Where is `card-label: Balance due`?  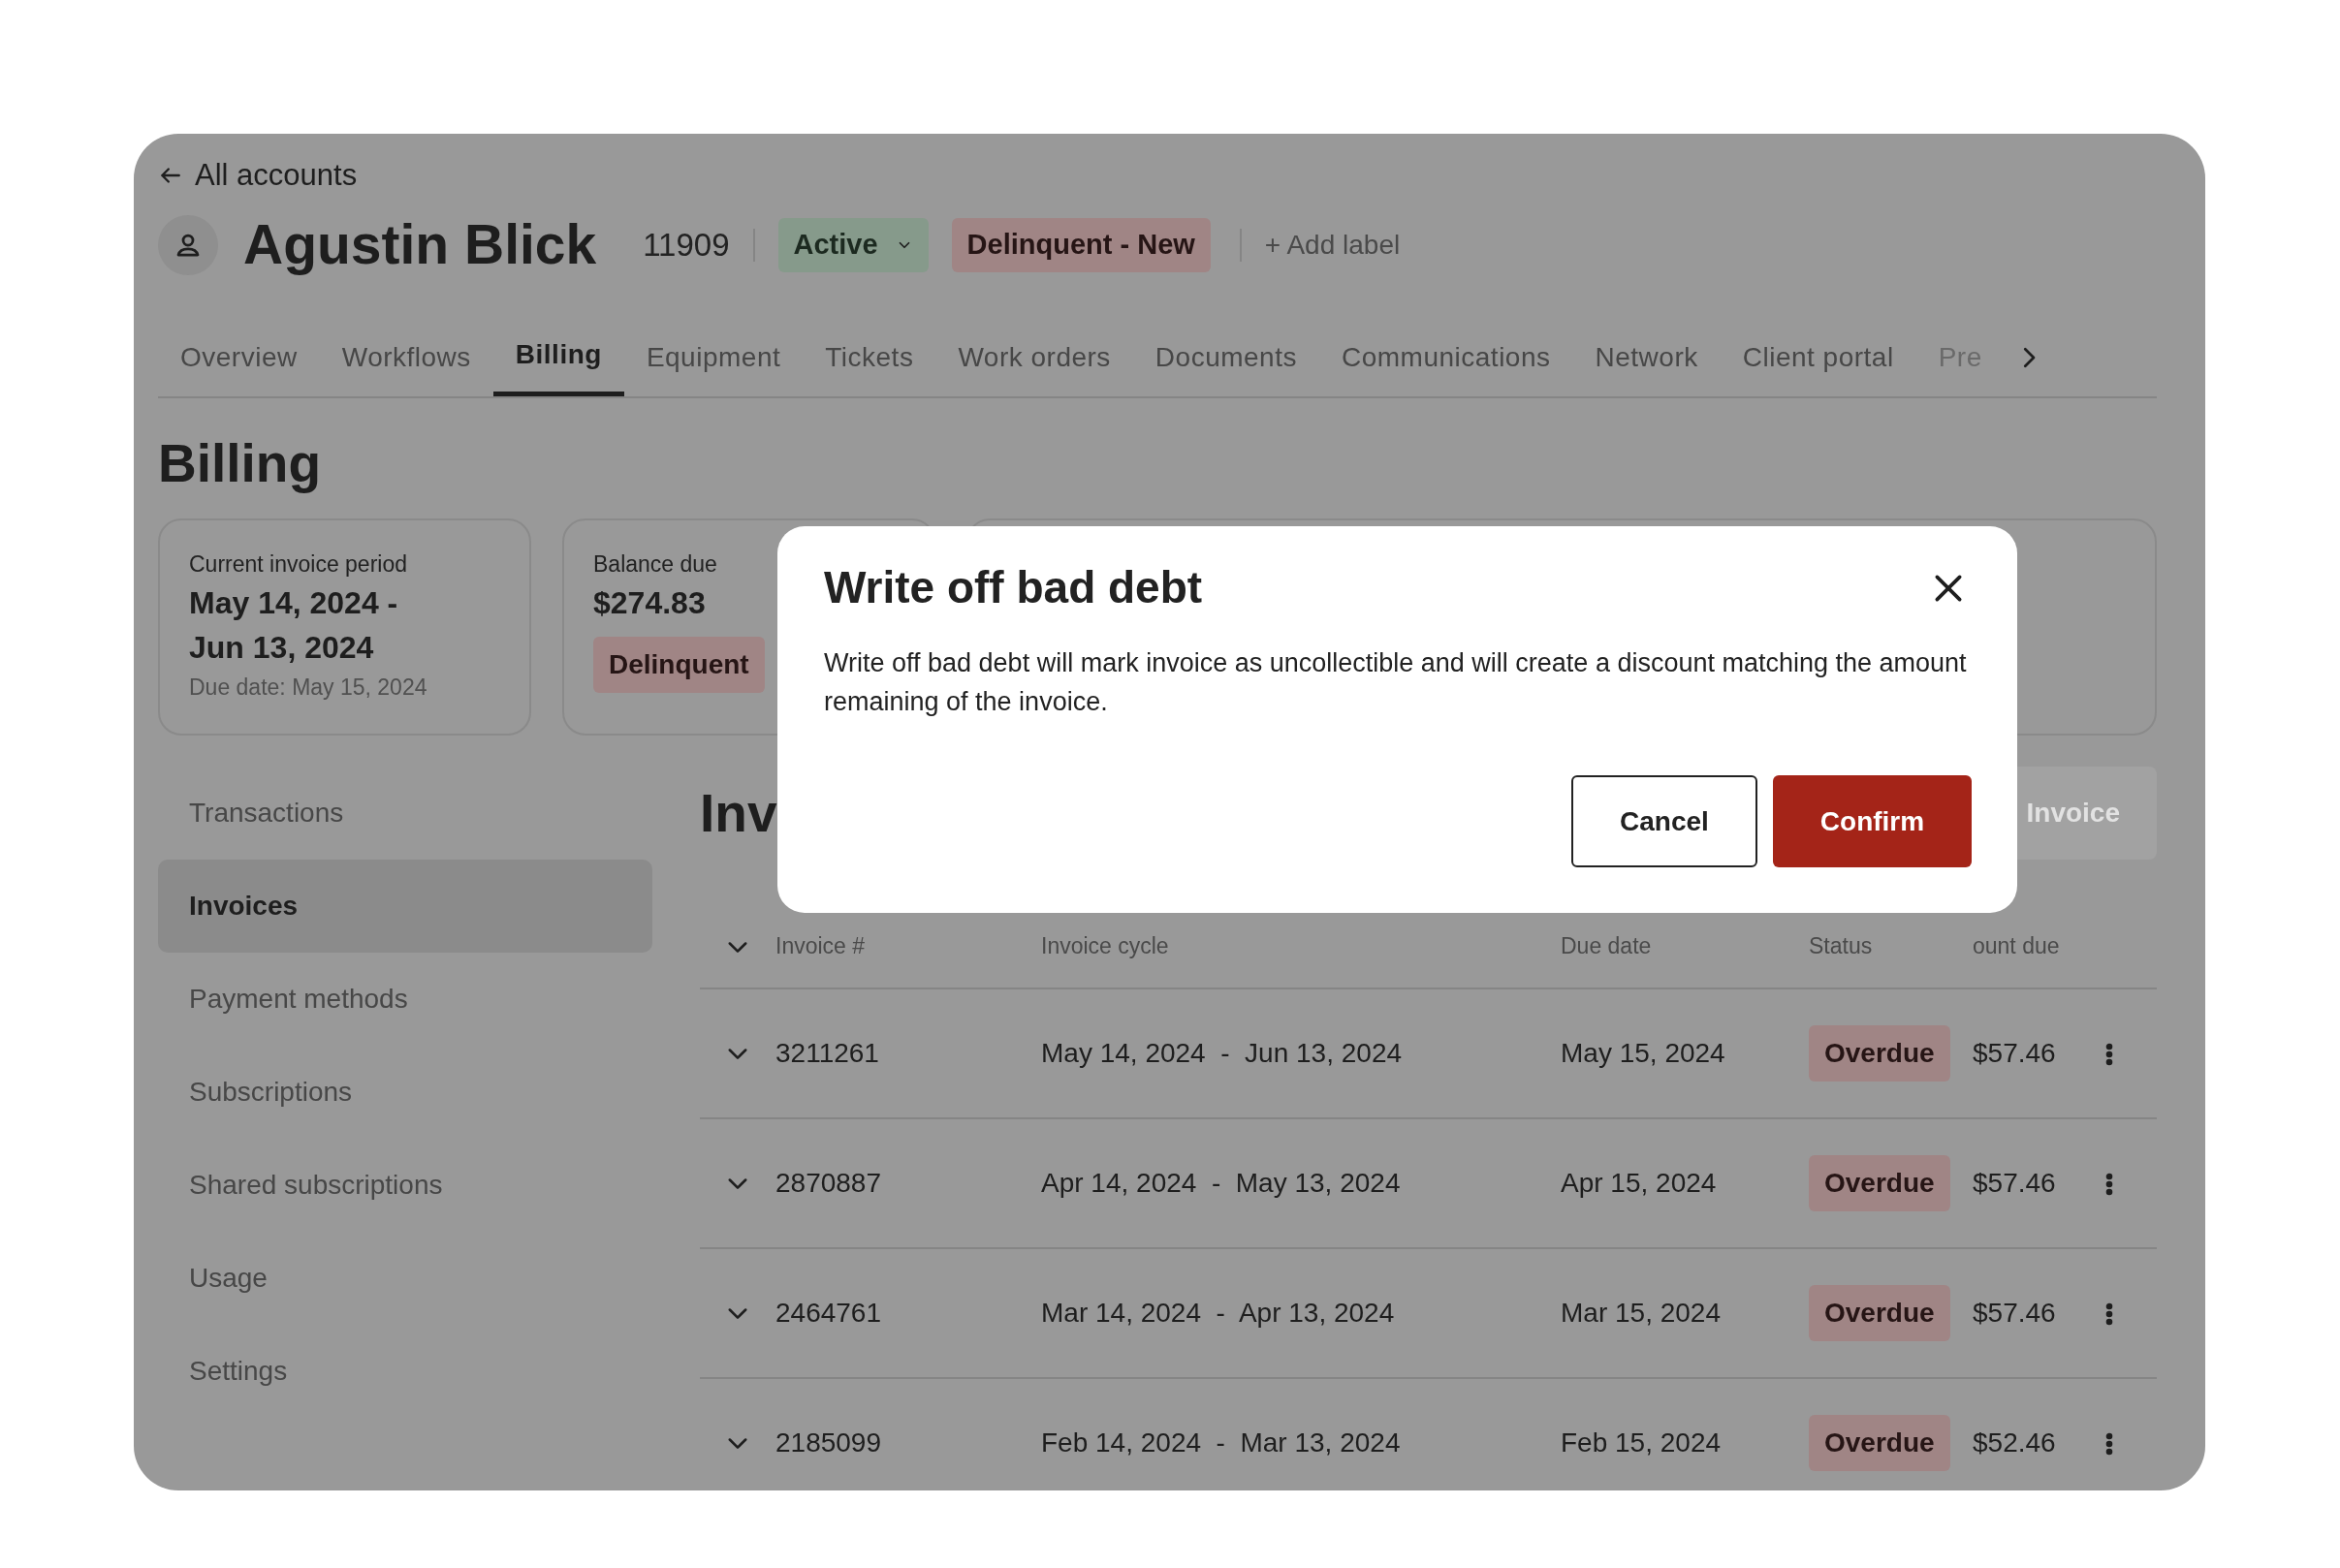
card-label: Balance due is located at coordinates (655, 564).